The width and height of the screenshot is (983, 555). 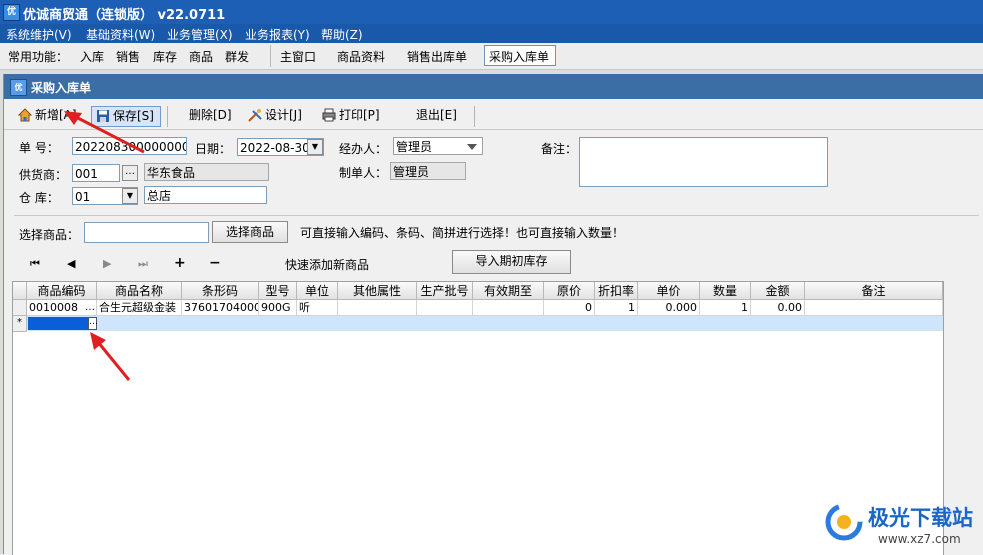 I want to click on handler-select: 管理员, so click(x=438, y=146).